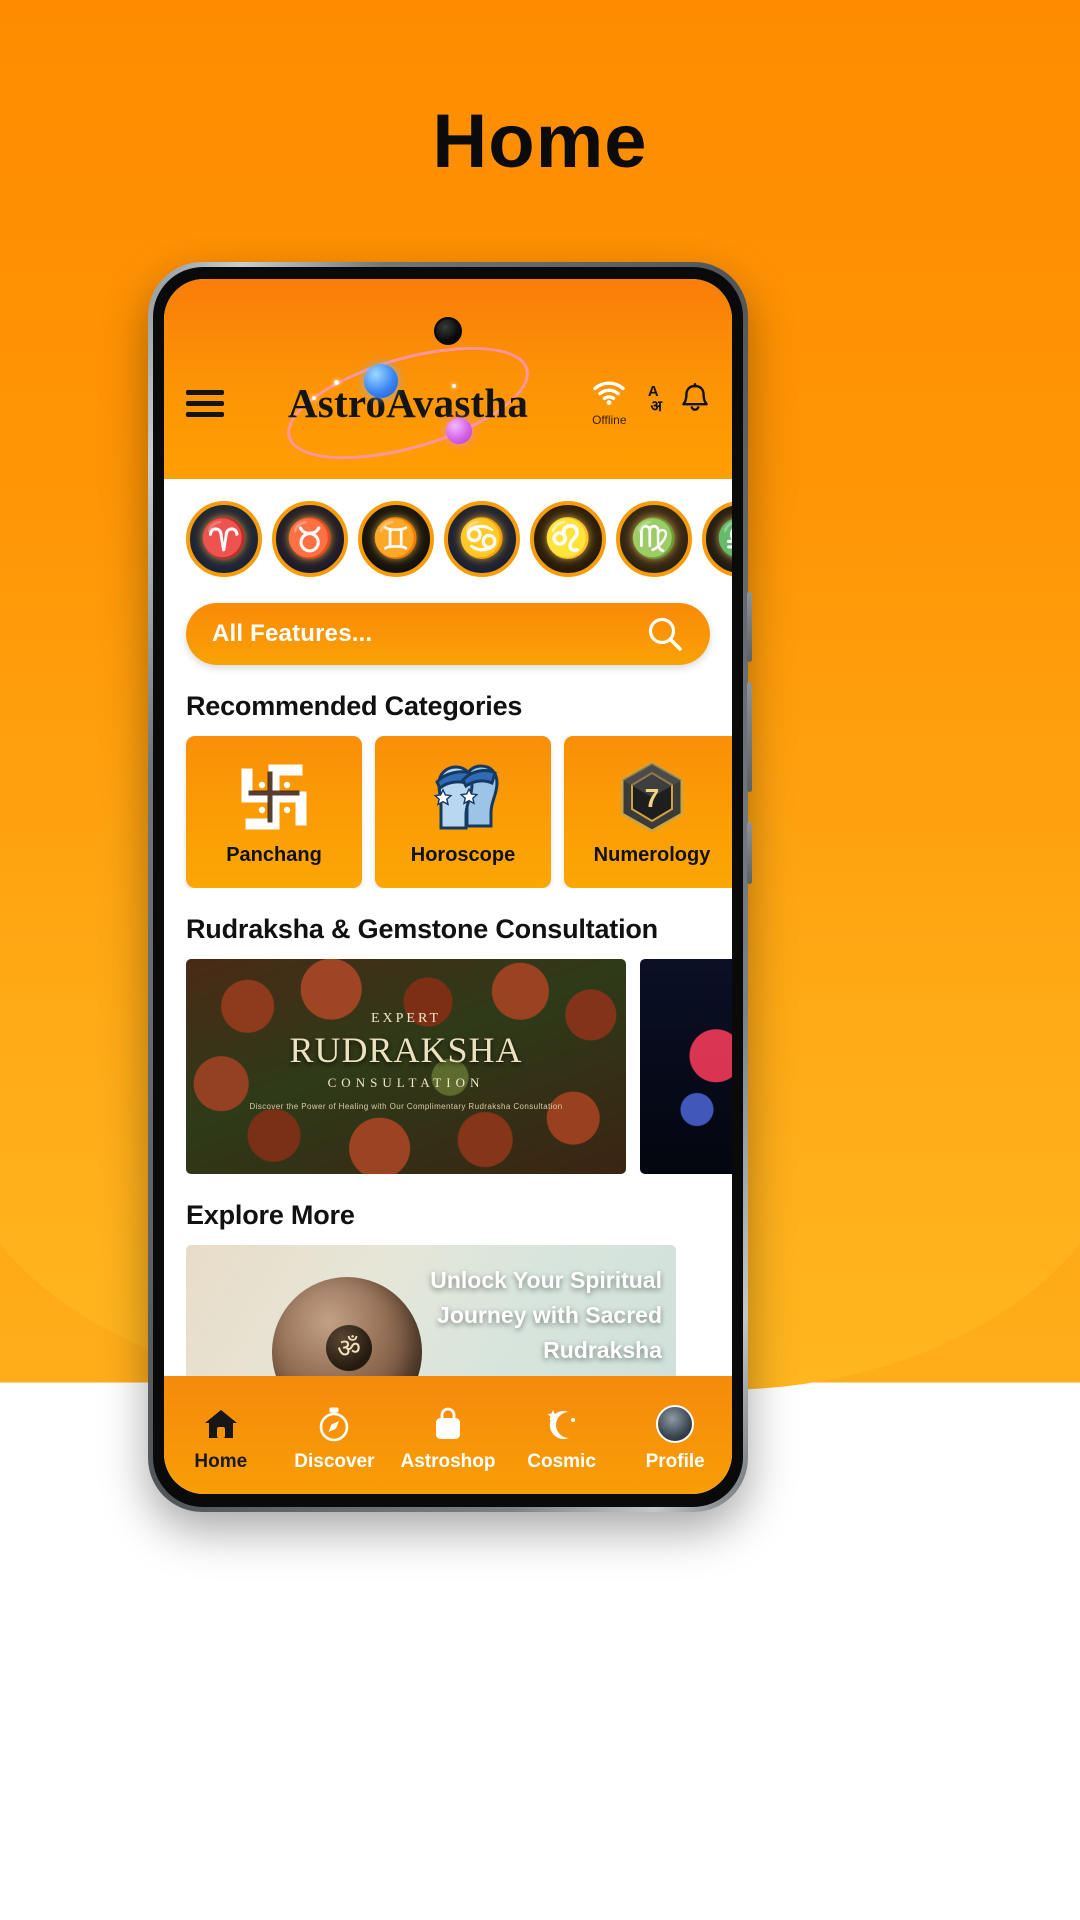  I want to click on nav-item-astroshop: Astroshop, so click(448, 1438).